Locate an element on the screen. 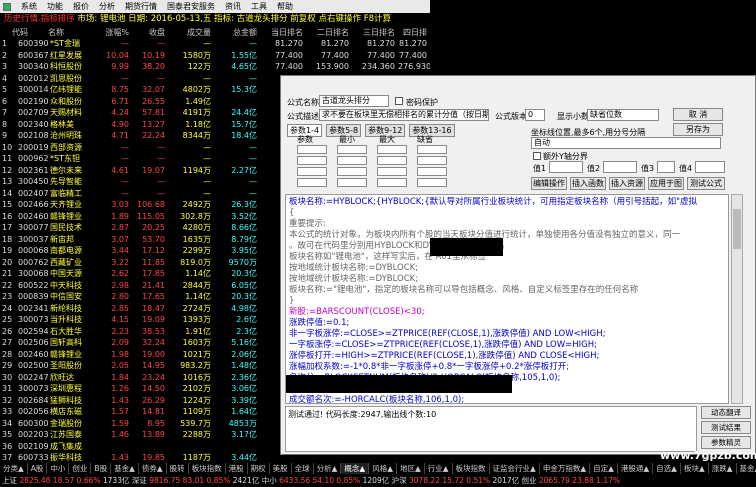  test-formula-button: 测试公式 is located at coordinates (706, 183).